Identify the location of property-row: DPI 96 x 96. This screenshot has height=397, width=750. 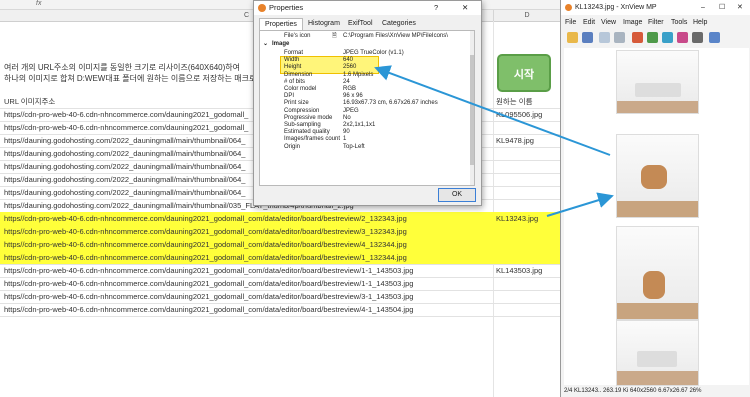
(362, 96).